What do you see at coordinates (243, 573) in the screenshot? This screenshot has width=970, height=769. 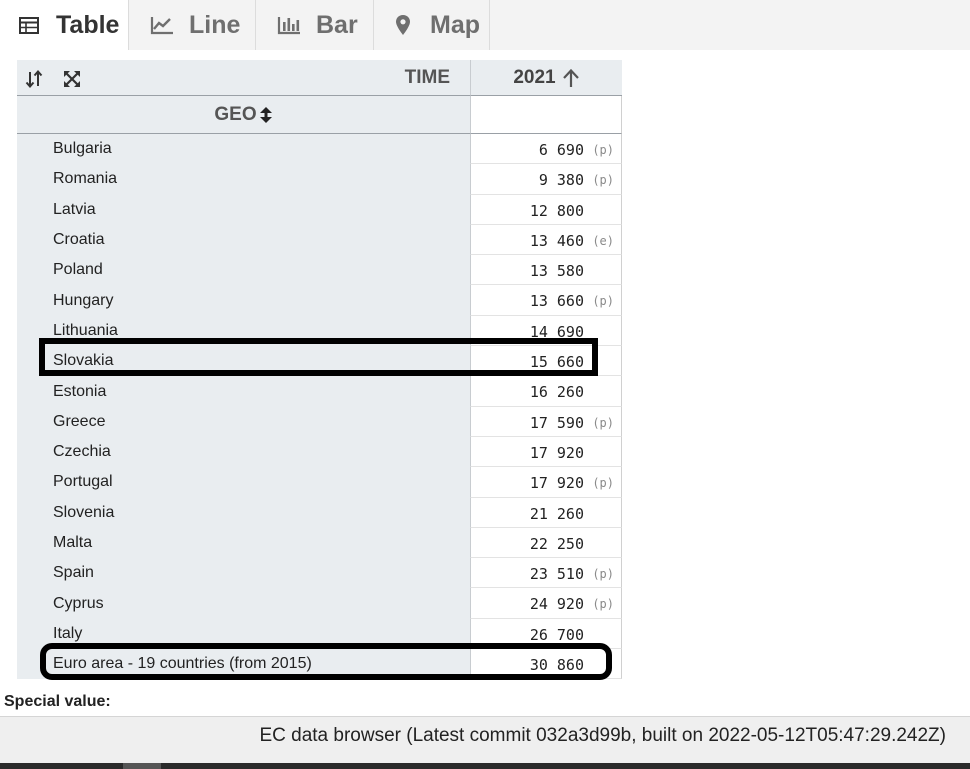 I see `geo-cell: Spain` at bounding box center [243, 573].